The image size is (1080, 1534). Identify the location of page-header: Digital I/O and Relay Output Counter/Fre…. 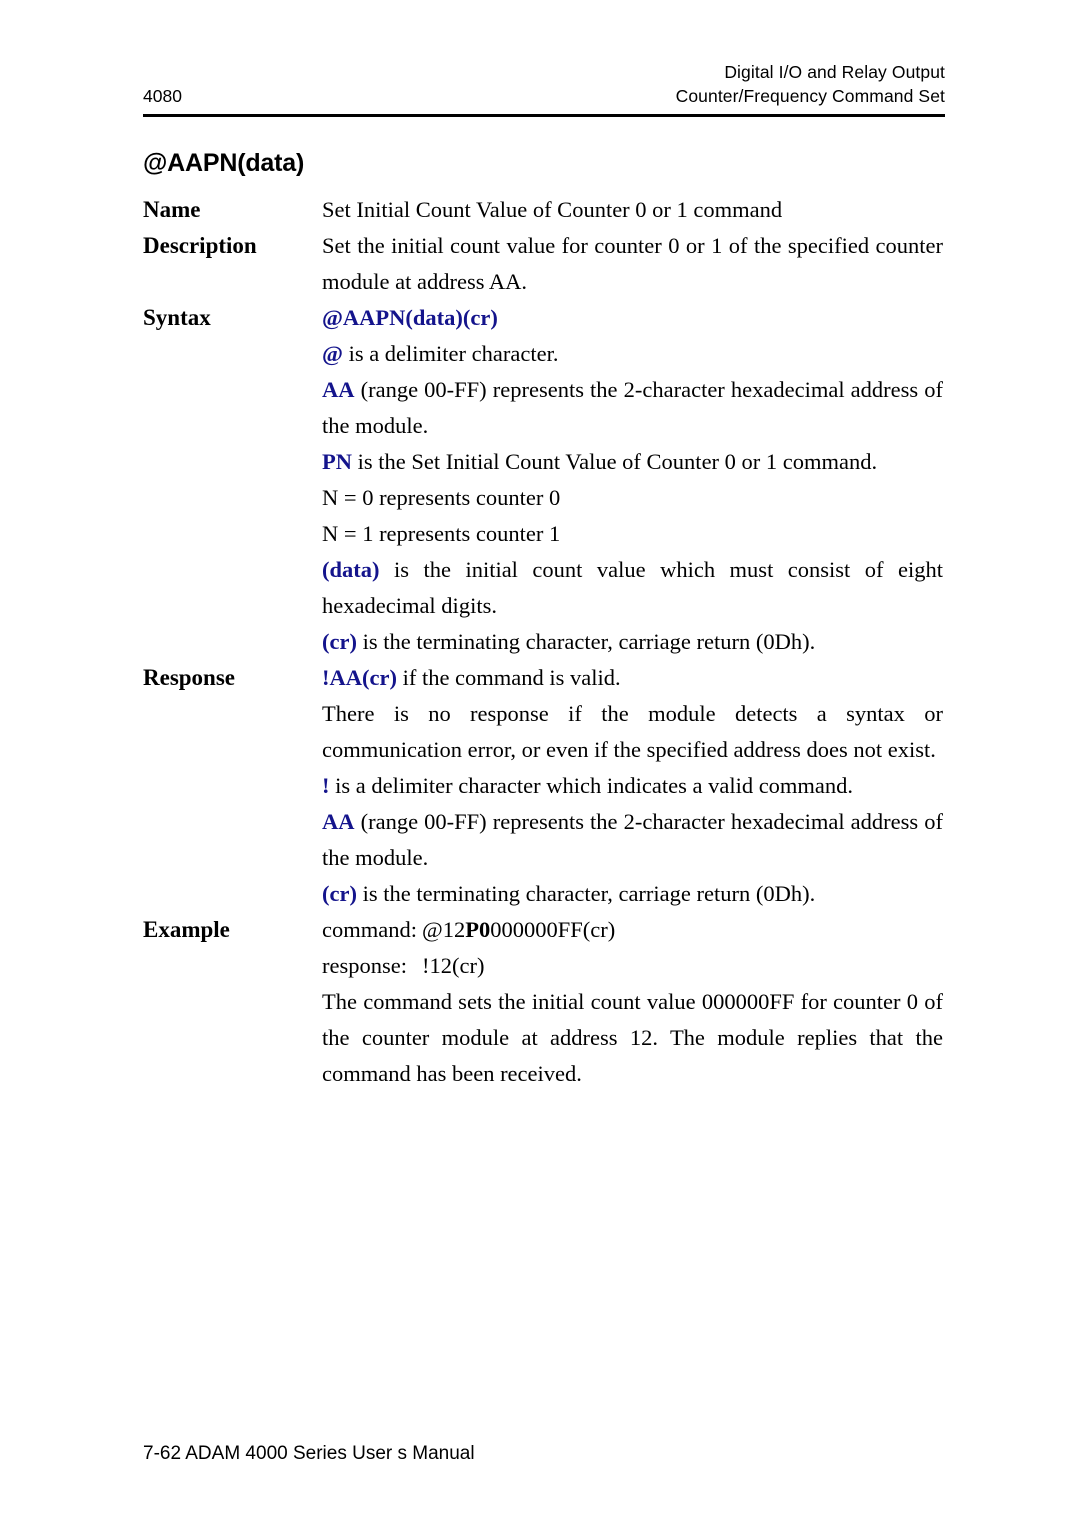
(544, 88).